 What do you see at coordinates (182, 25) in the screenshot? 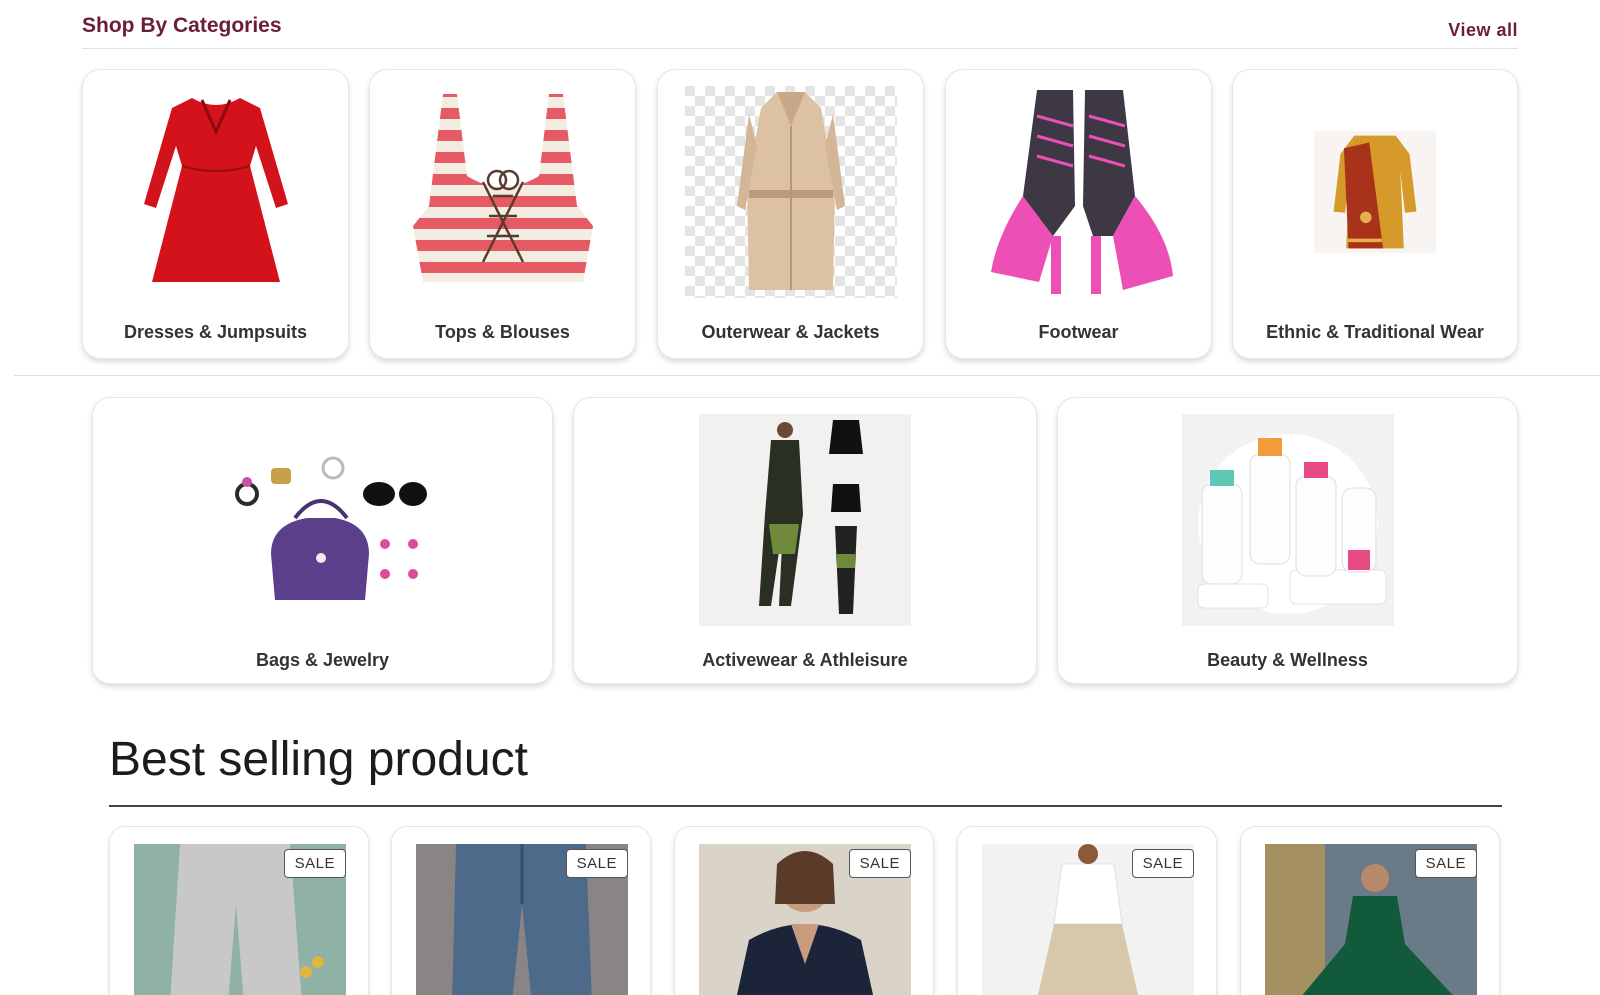
I see `section-title: Shop By Categories` at bounding box center [182, 25].